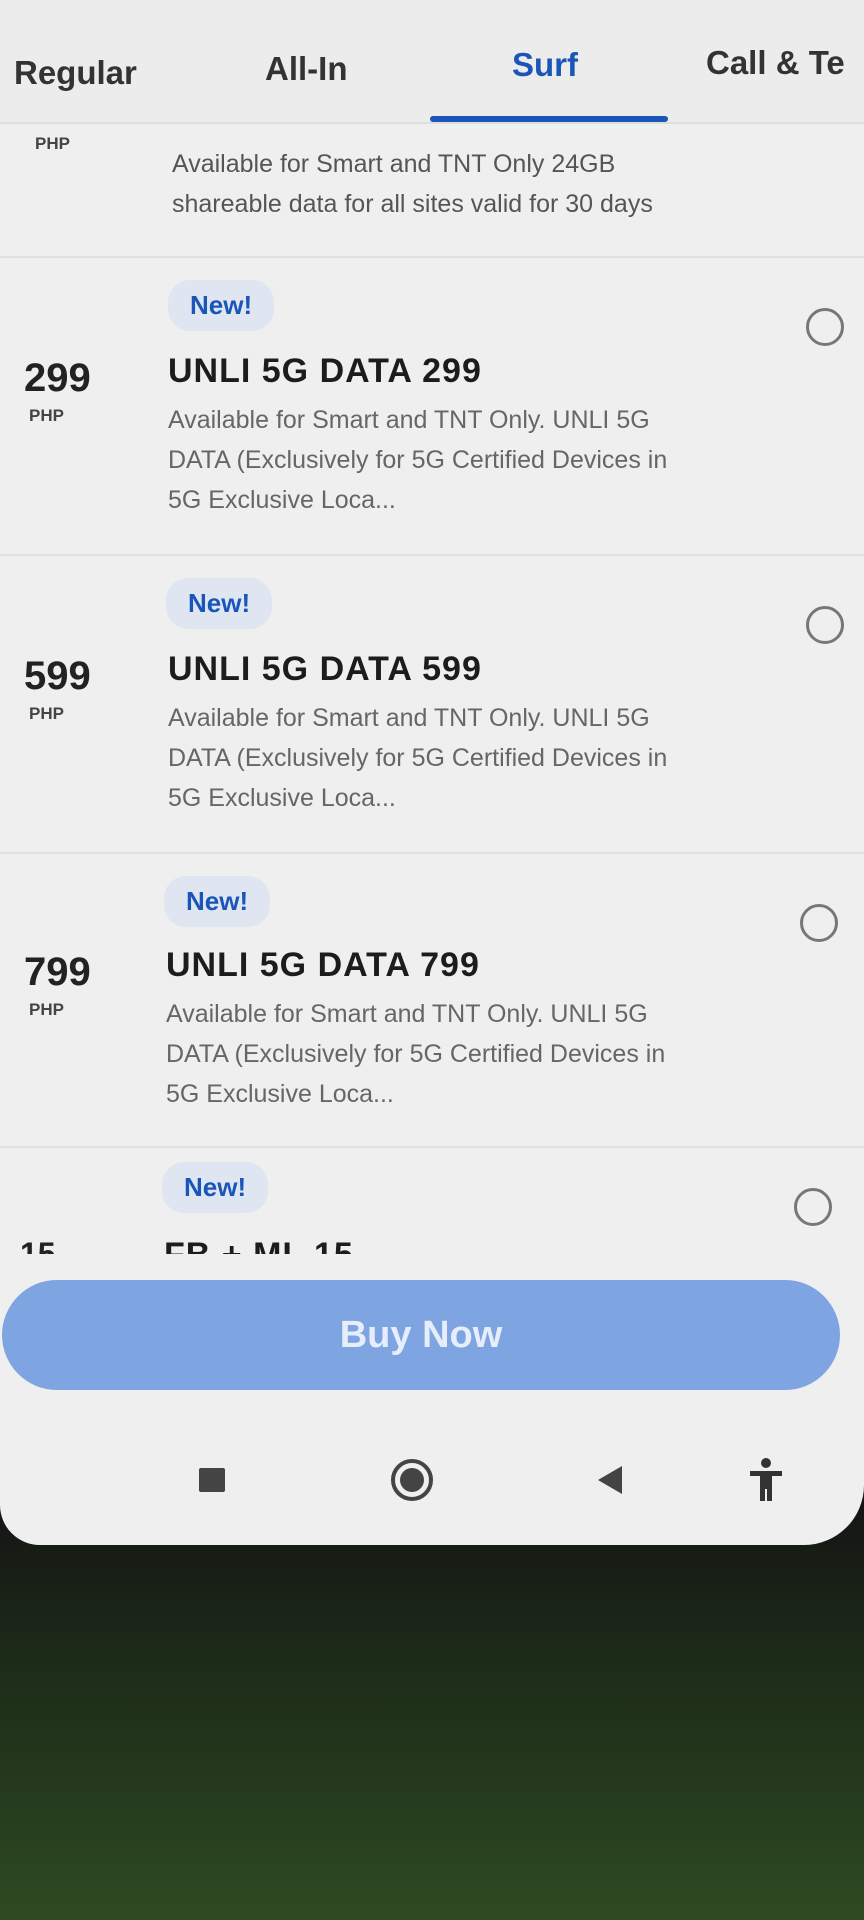 The height and width of the screenshot is (1920, 864). What do you see at coordinates (421, 1335) in the screenshot?
I see `buy-now-button: Buy Now` at bounding box center [421, 1335].